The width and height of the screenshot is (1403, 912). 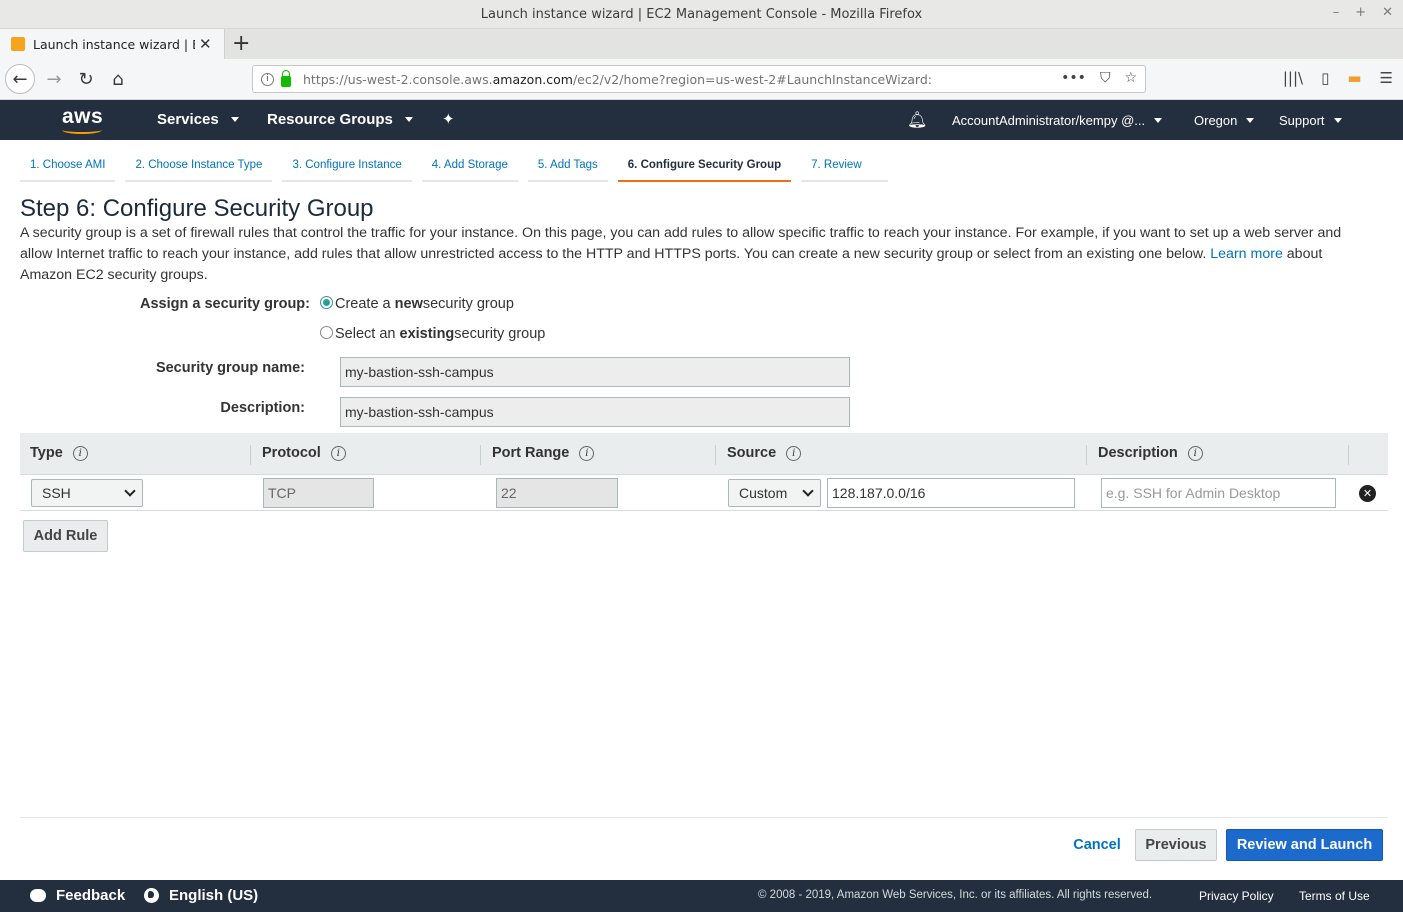 What do you see at coordinates (267, 79) in the screenshot?
I see `site-info-icon: i` at bounding box center [267, 79].